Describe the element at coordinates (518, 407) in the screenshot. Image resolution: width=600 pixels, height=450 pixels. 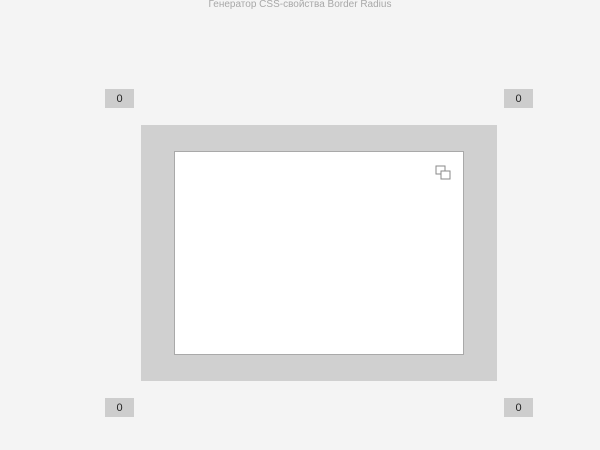
I see `bottom-right-radius-input` at that location.